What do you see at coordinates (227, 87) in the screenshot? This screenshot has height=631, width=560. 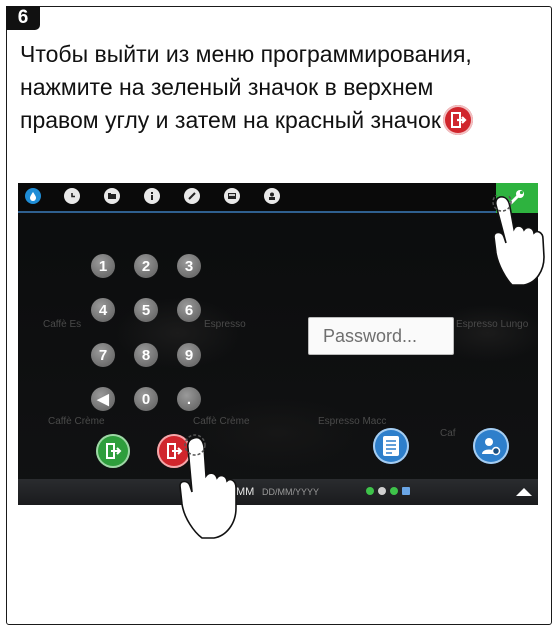 I see `instruction-line-2: нажмите на зеленый значок в верхнем` at bounding box center [227, 87].